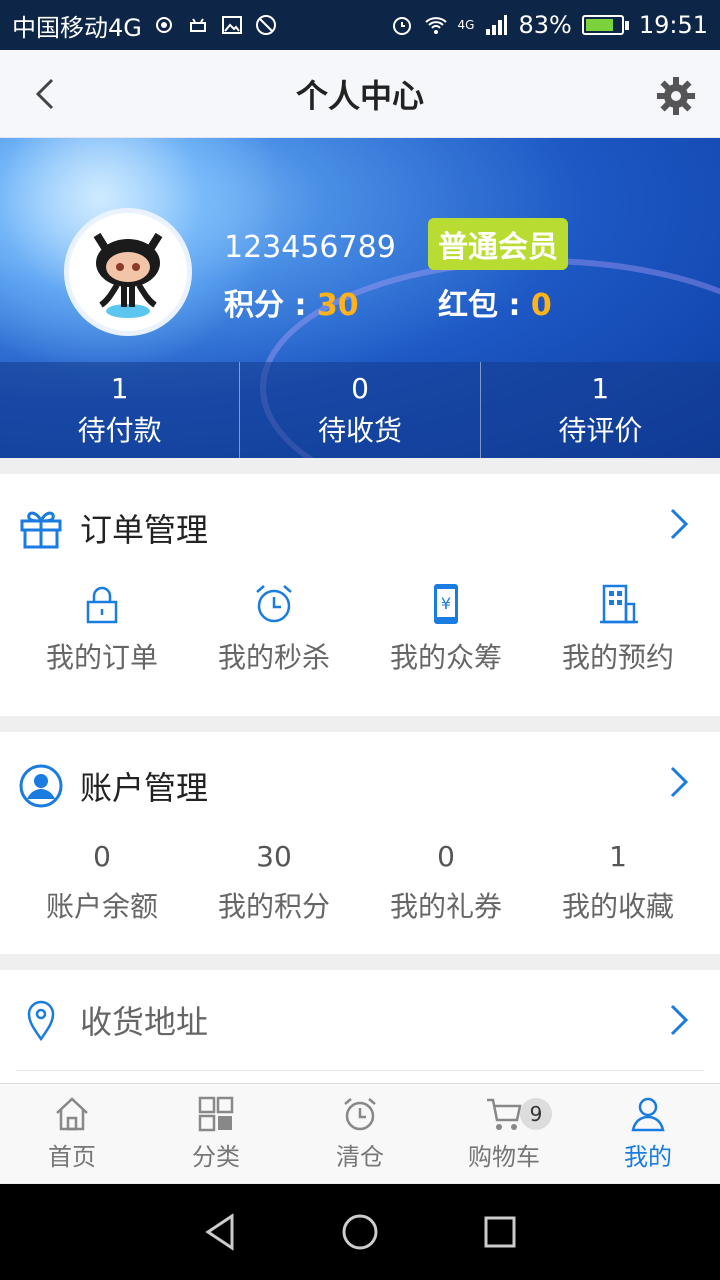 This screenshot has width=720, height=1280. I want to click on address-row: 收货地址, so click(360, 1020).